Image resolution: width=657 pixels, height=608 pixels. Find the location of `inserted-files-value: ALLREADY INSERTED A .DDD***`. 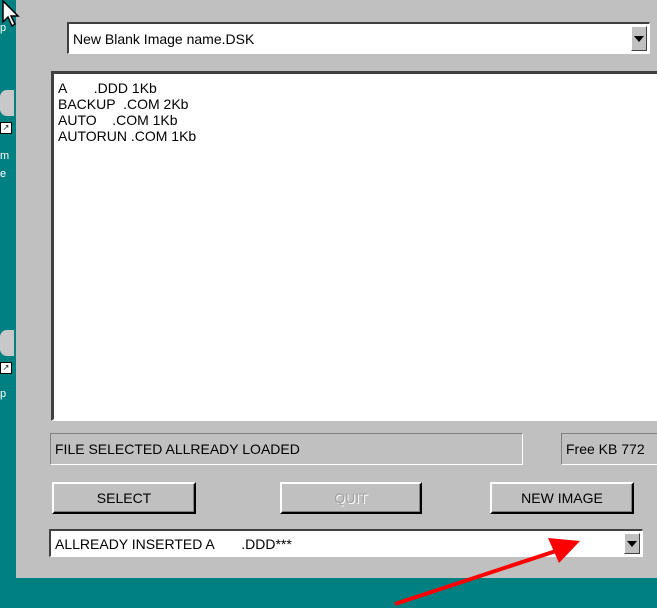

inserted-files-value: ALLREADY INSERTED A .DDD*** is located at coordinates (173, 543).